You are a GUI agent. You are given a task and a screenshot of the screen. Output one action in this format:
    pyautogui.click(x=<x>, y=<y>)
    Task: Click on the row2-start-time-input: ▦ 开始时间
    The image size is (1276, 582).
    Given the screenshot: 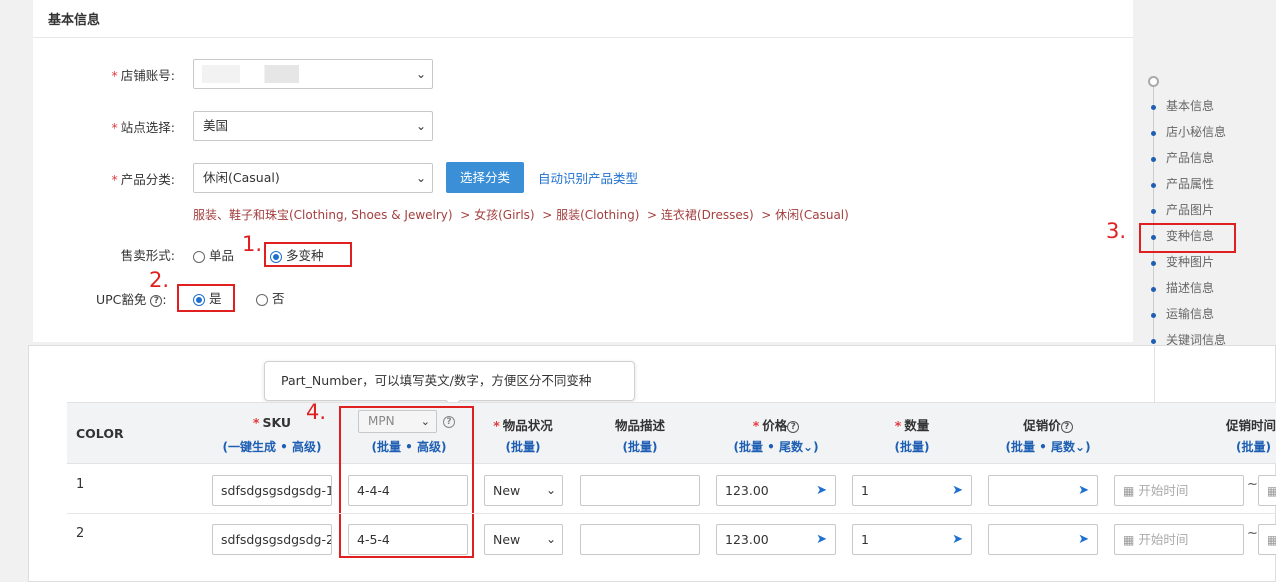 What is the action you would take?
    pyautogui.click(x=1179, y=539)
    